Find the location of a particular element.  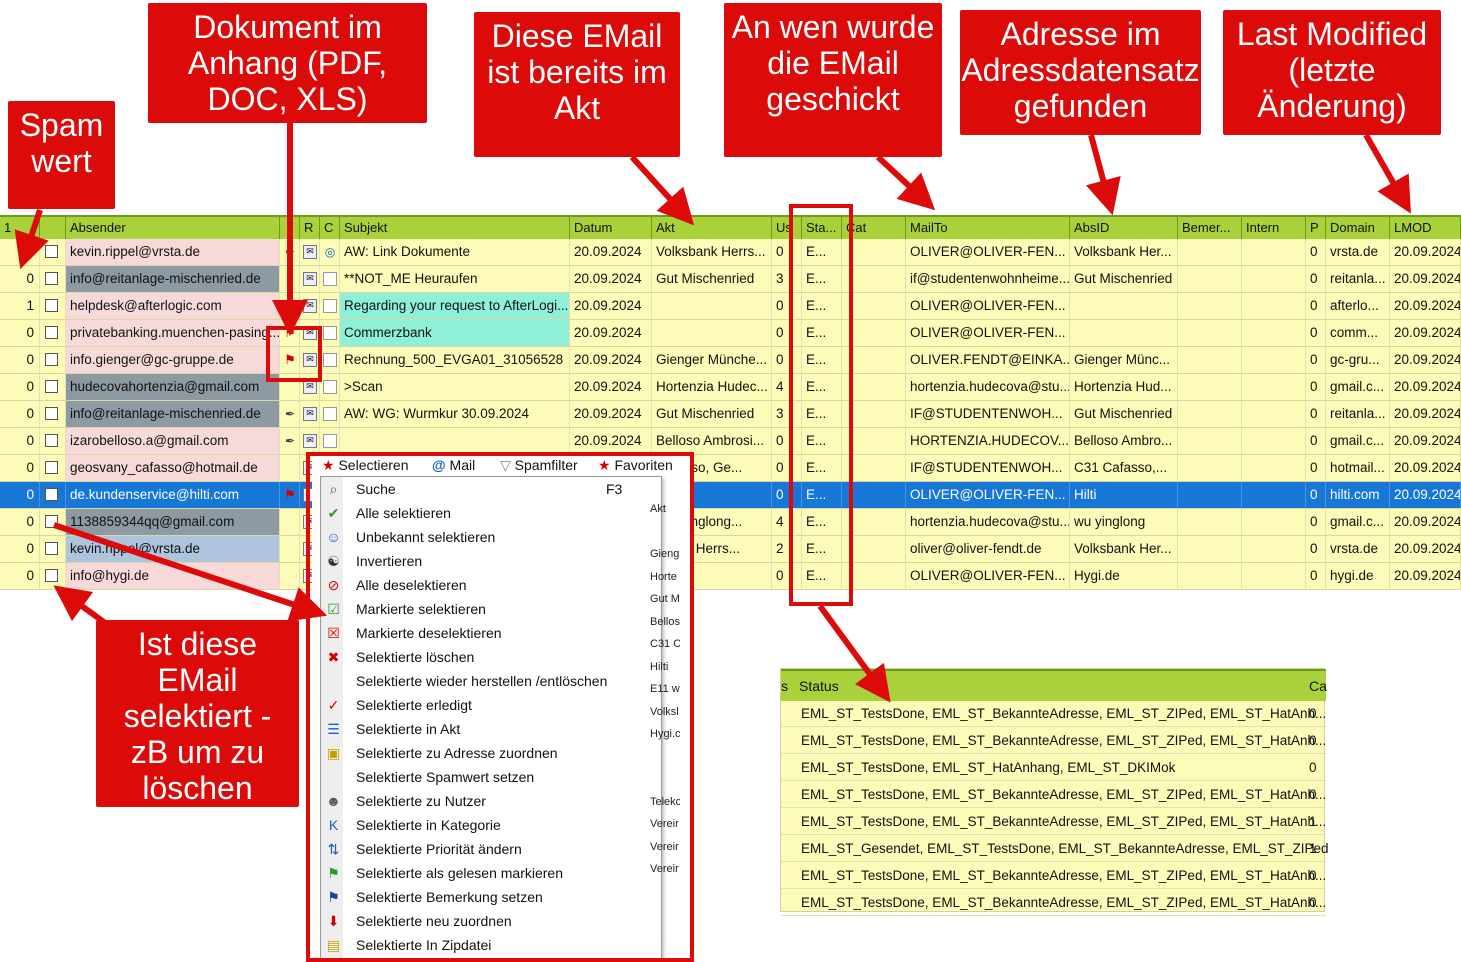

cell-akt: Gut Mischenried is located at coordinates (712, 279).